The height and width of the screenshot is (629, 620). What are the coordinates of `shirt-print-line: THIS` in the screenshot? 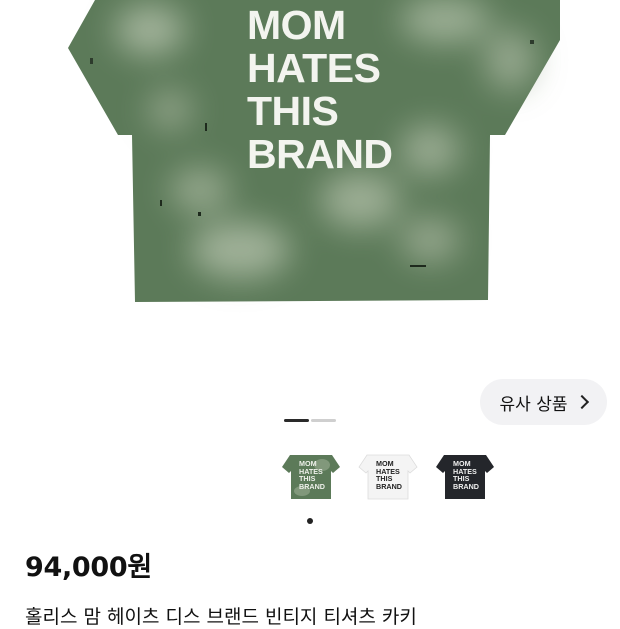 It's located at (293, 111).